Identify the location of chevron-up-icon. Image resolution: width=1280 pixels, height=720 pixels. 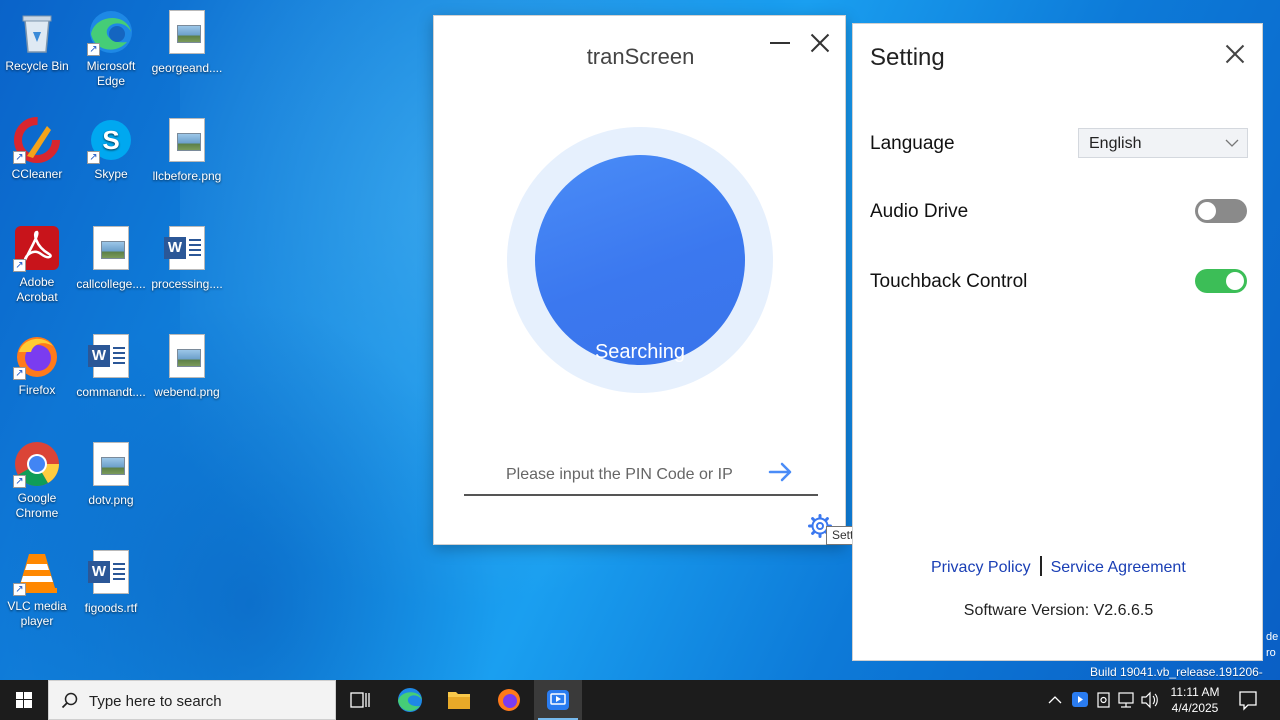
(1055, 700).